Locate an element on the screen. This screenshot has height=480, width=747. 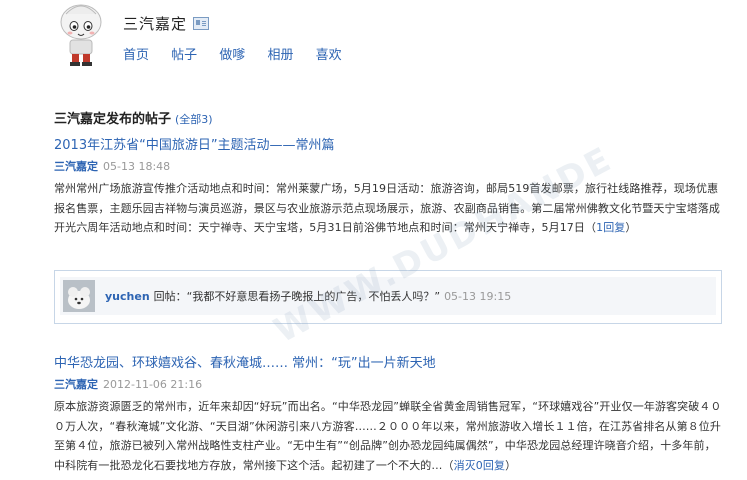
nav-album: 相册 is located at coordinates (280, 55).